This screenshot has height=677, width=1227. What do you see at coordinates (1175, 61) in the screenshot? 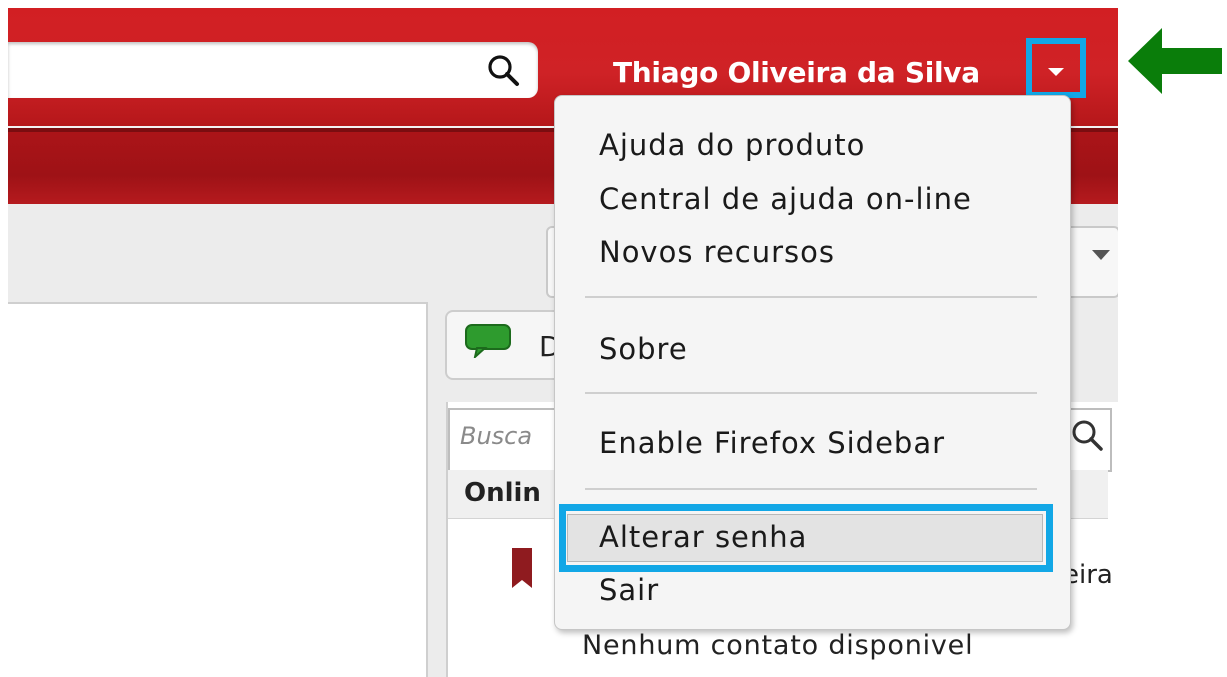
I see `arrow-left-icon` at bounding box center [1175, 61].